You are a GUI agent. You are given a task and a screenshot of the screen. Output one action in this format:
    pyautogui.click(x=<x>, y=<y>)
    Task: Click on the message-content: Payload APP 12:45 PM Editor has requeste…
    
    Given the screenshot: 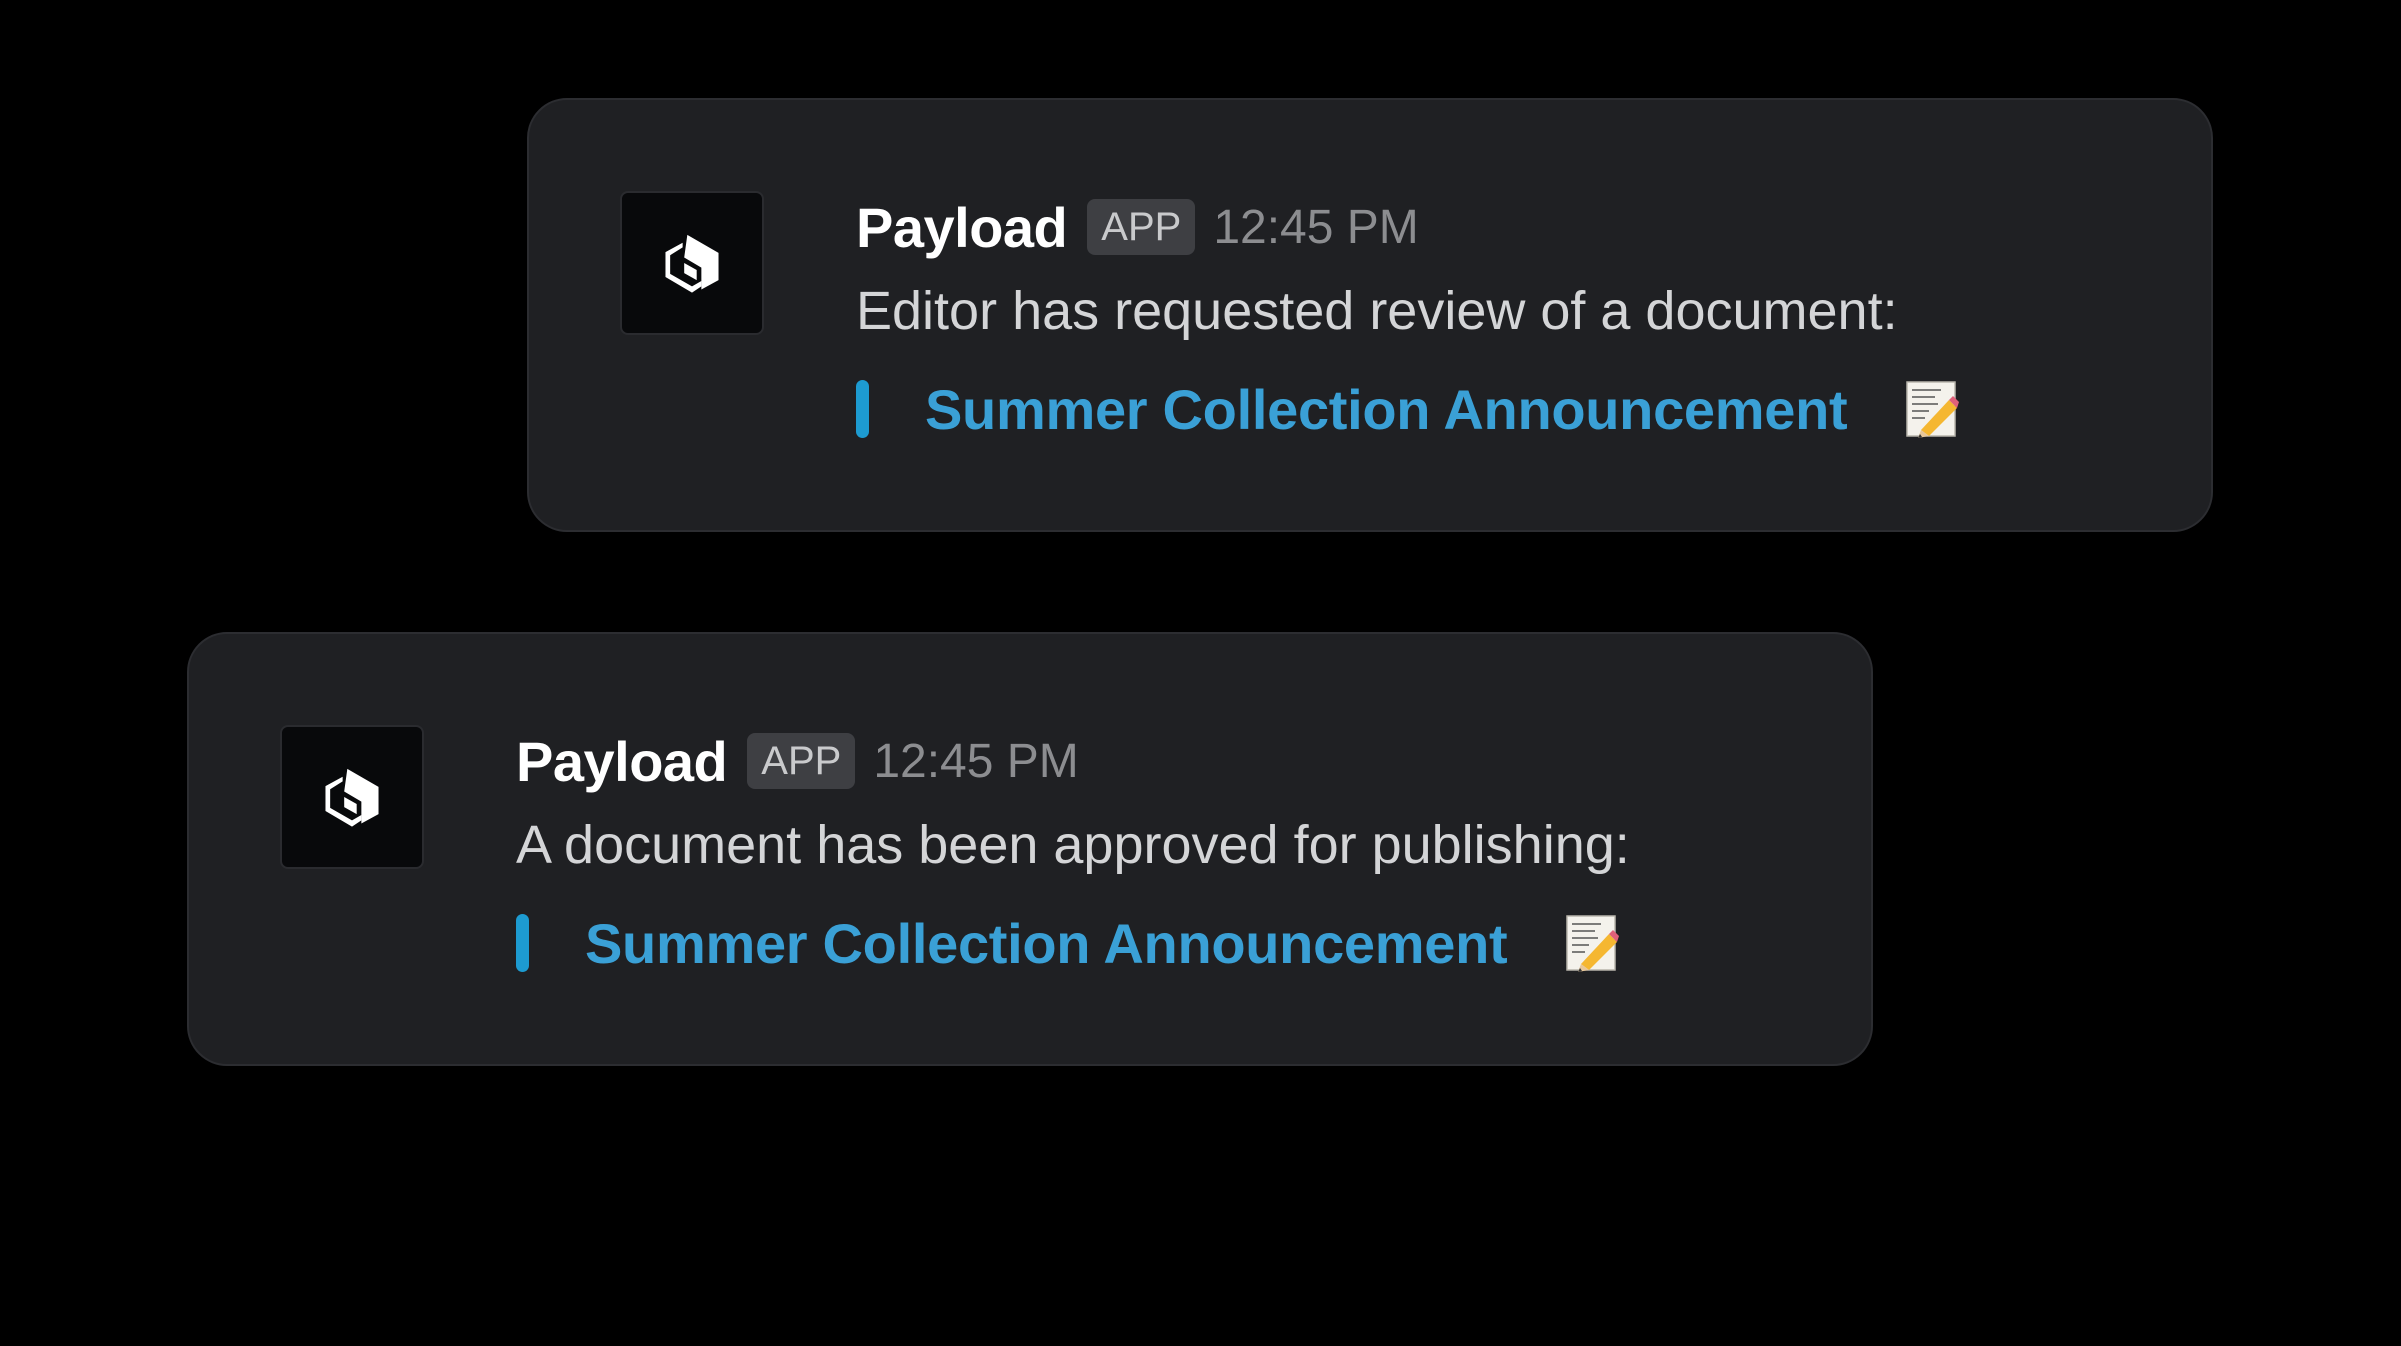 What is the action you would take?
    pyautogui.click(x=1513, y=318)
    